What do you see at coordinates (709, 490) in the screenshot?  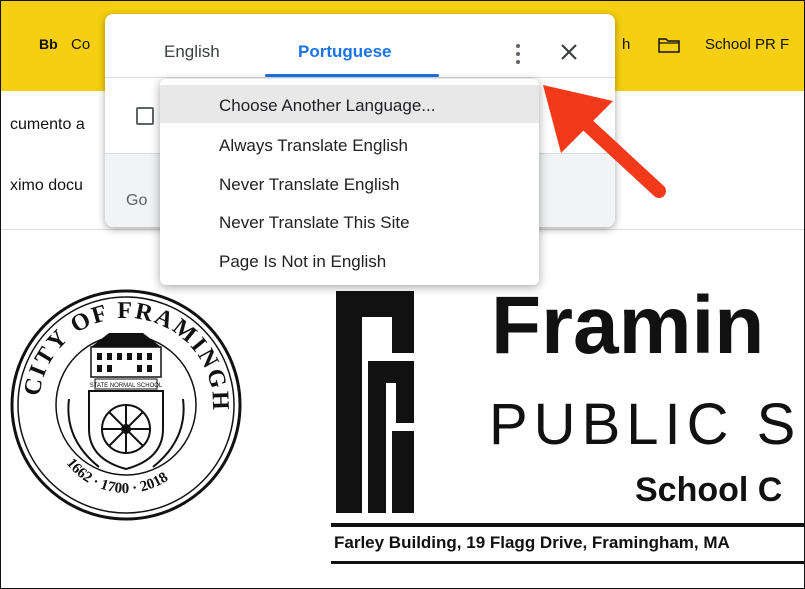 I see `logo-school-line: School C` at bounding box center [709, 490].